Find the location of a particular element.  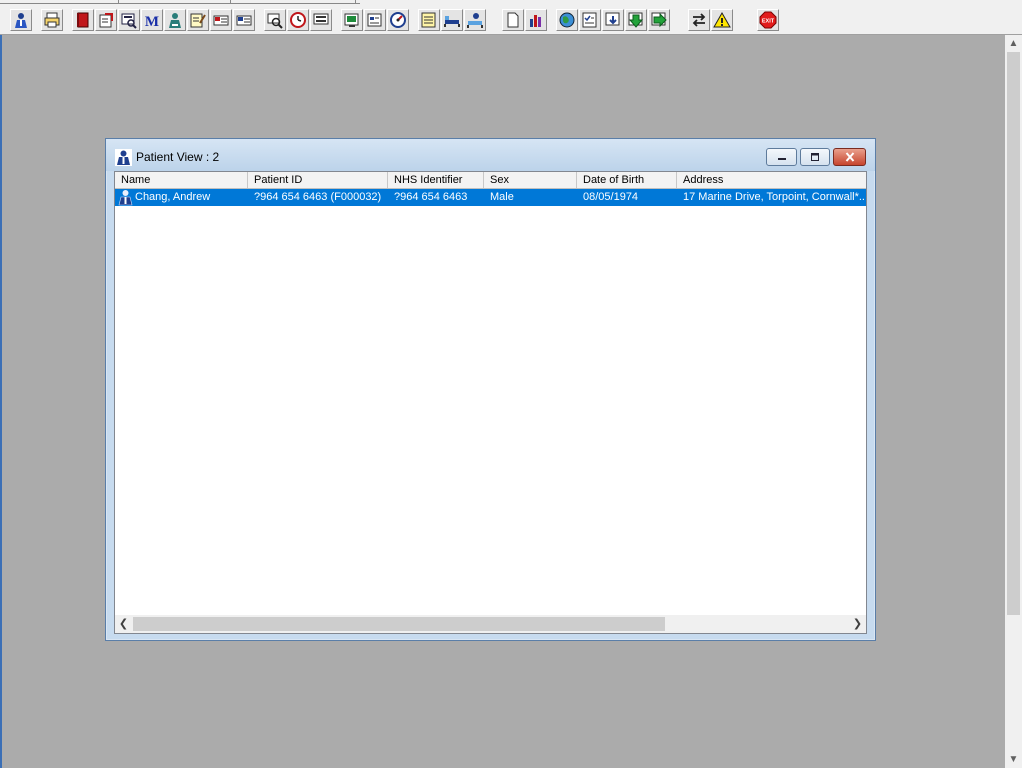

exit-icon: EXIT is located at coordinates (768, 20).